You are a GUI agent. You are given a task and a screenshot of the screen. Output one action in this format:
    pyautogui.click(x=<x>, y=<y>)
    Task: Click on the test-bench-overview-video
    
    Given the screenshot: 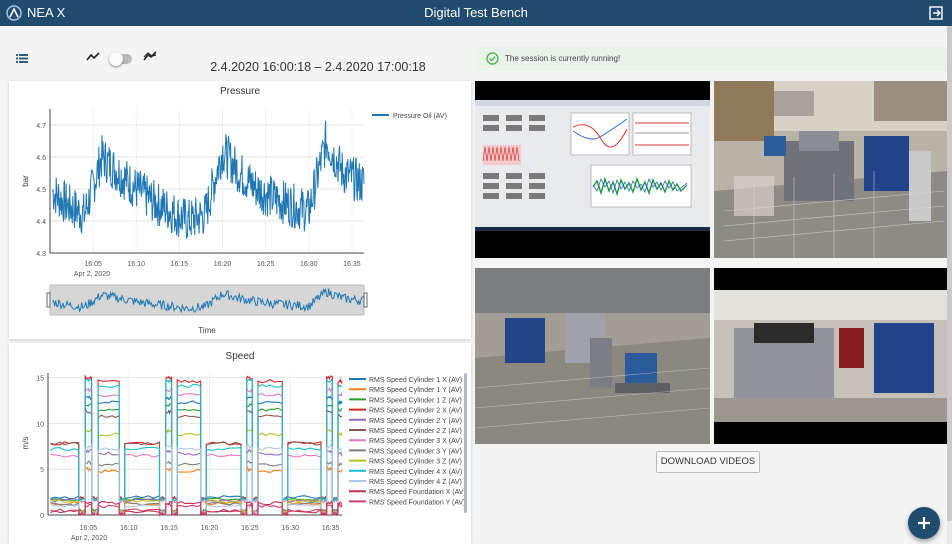 What is the action you would take?
    pyautogui.click(x=831, y=169)
    